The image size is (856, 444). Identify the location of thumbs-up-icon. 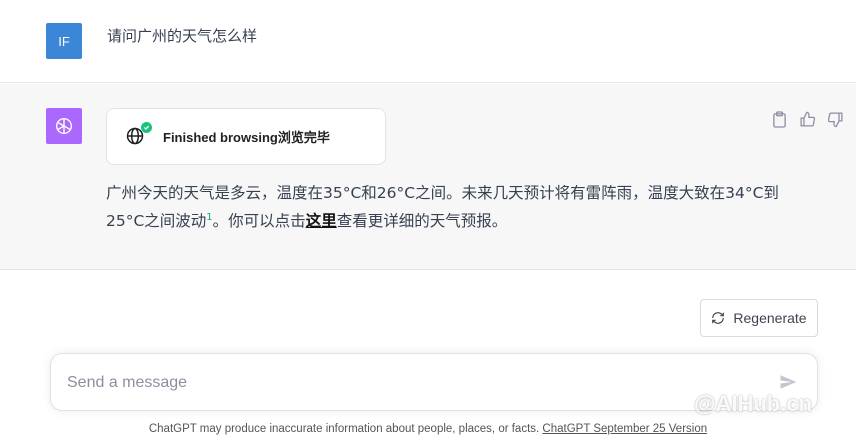
(807, 119).